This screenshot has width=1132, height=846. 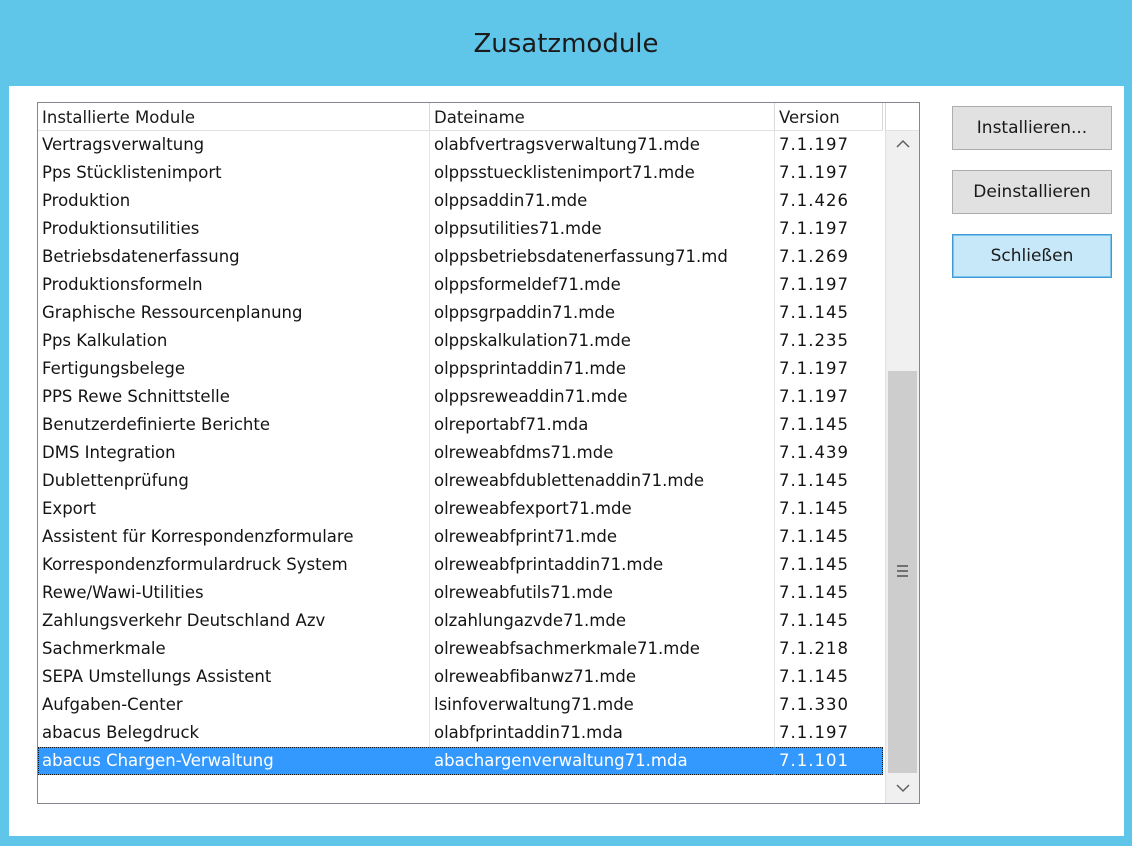 What do you see at coordinates (234, 257) in the screenshot?
I see `module-name-cell: Betriebsdatenerfassung` at bounding box center [234, 257].